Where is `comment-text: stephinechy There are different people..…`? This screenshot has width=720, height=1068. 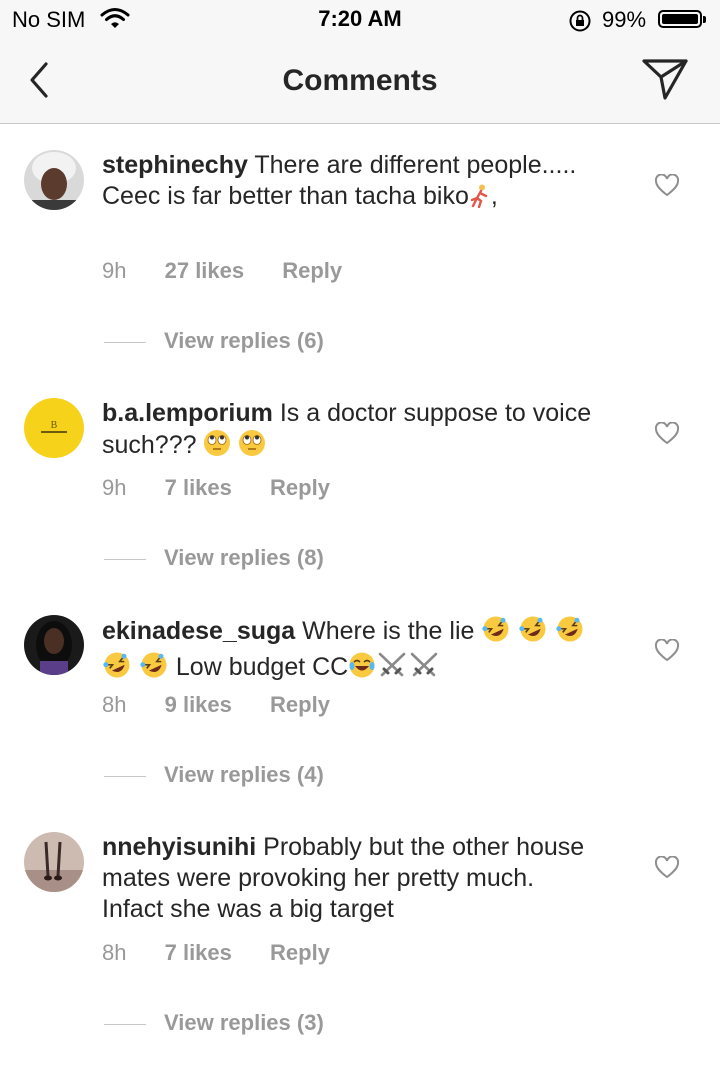 comment-text: stephinechy There are different people..… is located at coordinates (352, 183).